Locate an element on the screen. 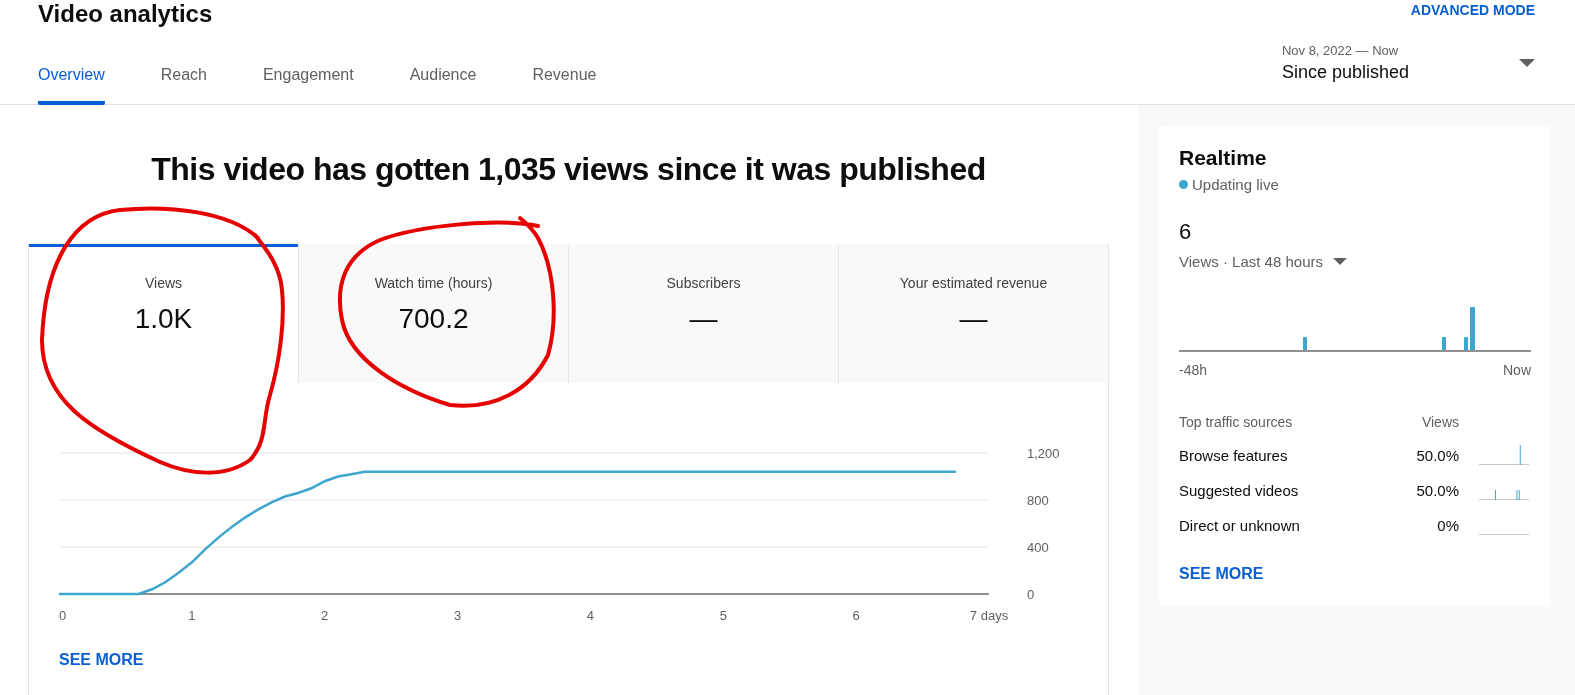  x-axis-label: 7 days is located at coordinates (989, 615).